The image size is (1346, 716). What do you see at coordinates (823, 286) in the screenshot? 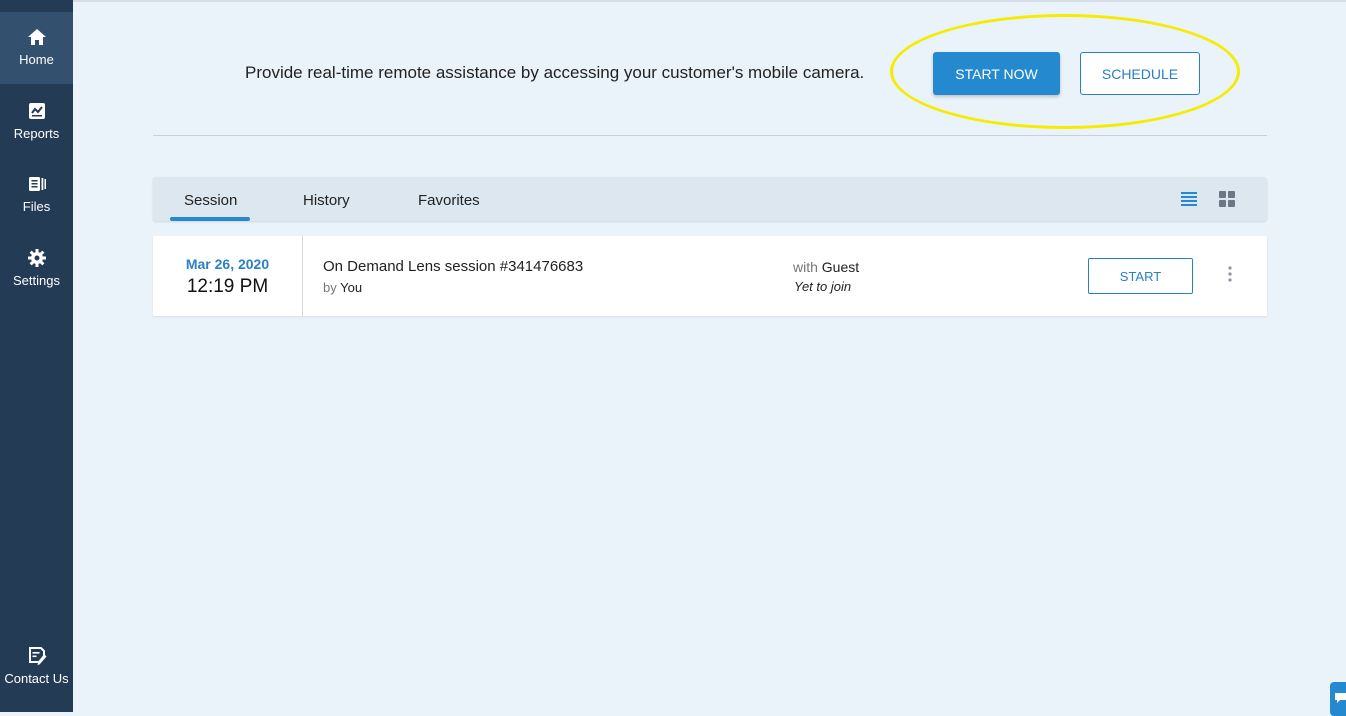
I see `session-status: Yet to join` at bounding box center [823, 286].